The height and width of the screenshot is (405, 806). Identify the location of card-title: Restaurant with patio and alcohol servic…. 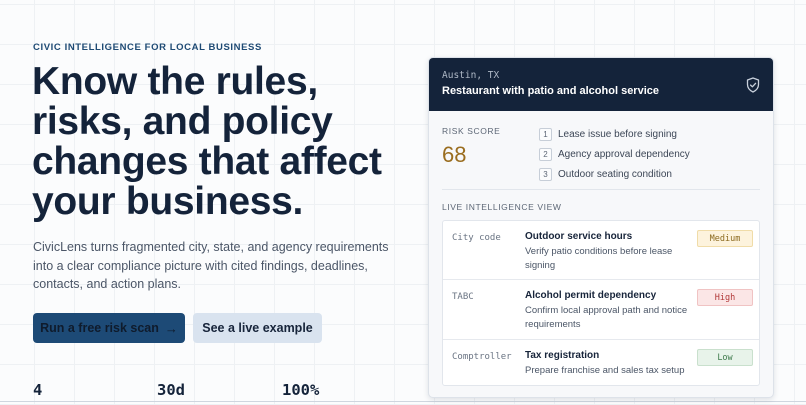
(550, 91).